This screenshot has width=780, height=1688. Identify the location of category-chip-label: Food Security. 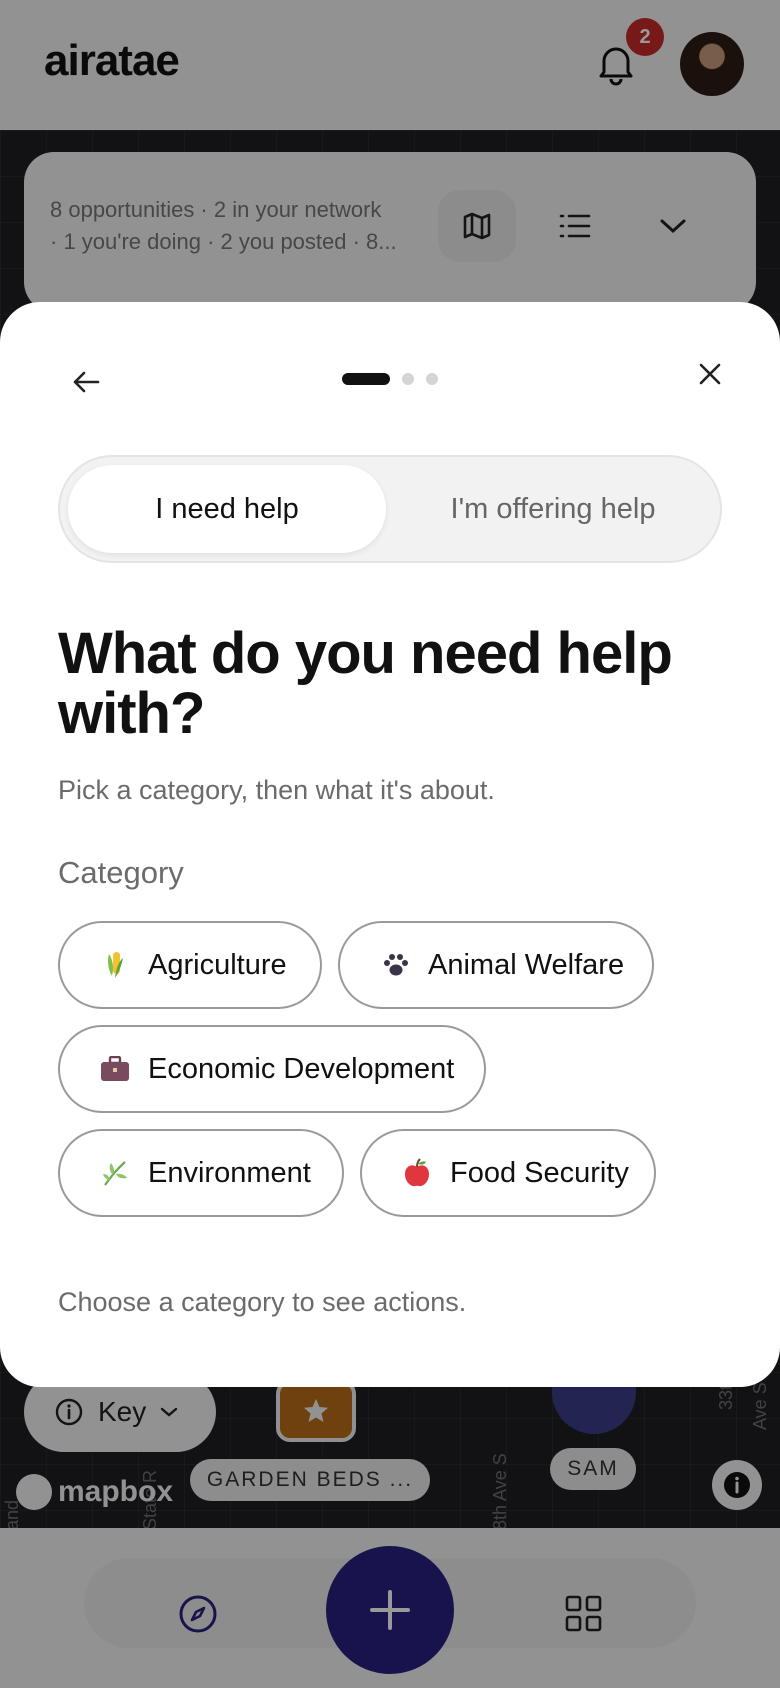
(539, 1172).